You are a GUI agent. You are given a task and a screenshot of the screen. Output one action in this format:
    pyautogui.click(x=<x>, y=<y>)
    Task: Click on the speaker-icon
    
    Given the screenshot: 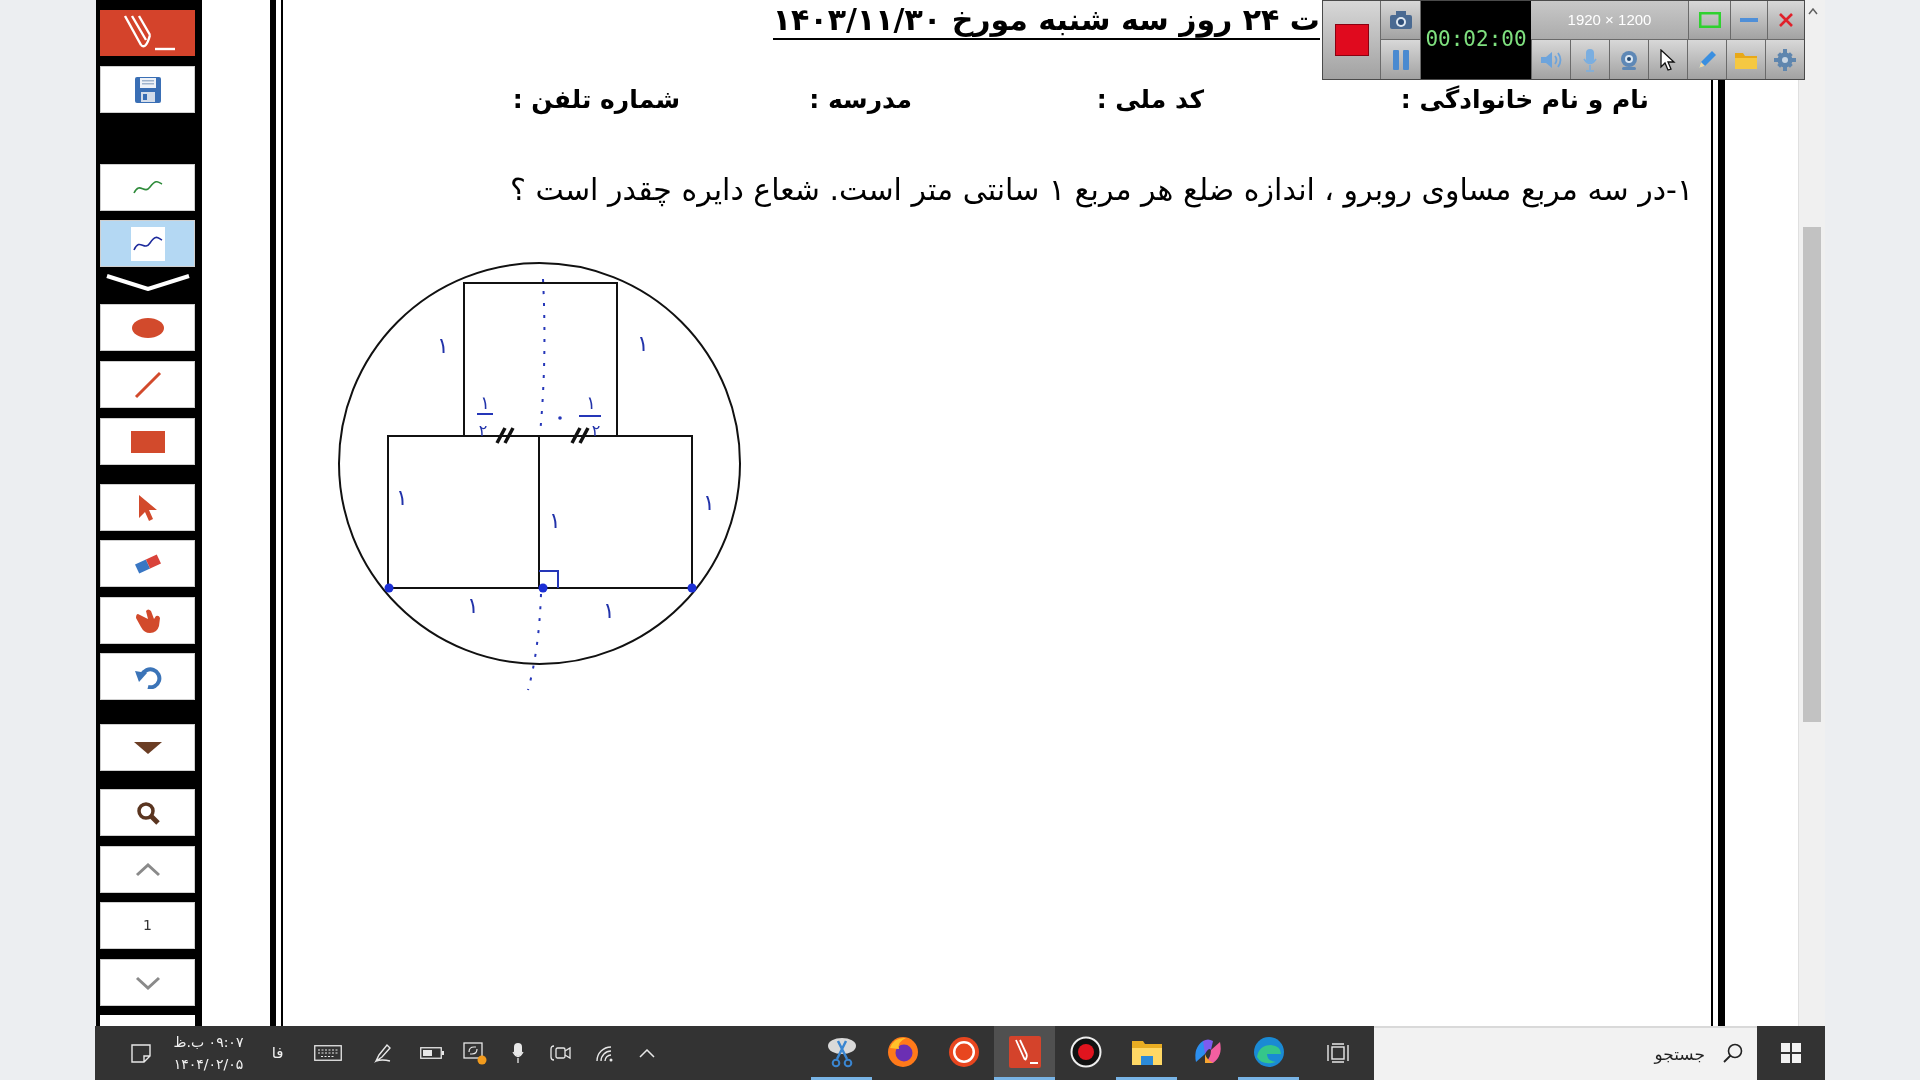 What is the action you would take?
    pyautogui.click(x=1551, y=59)
    